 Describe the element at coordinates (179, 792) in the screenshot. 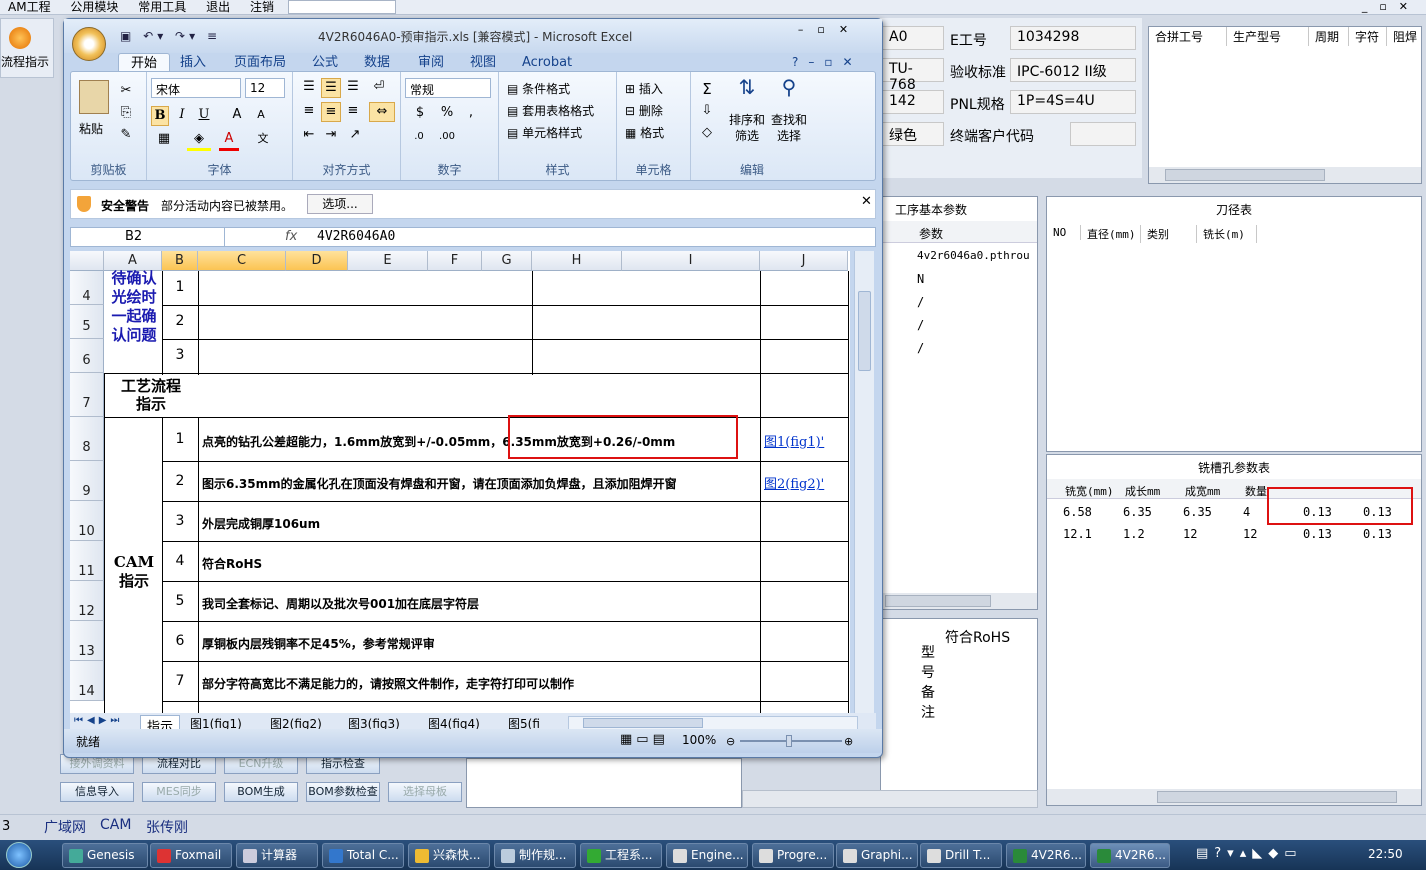

I see `mes-sync-button: MES同步` at that location.